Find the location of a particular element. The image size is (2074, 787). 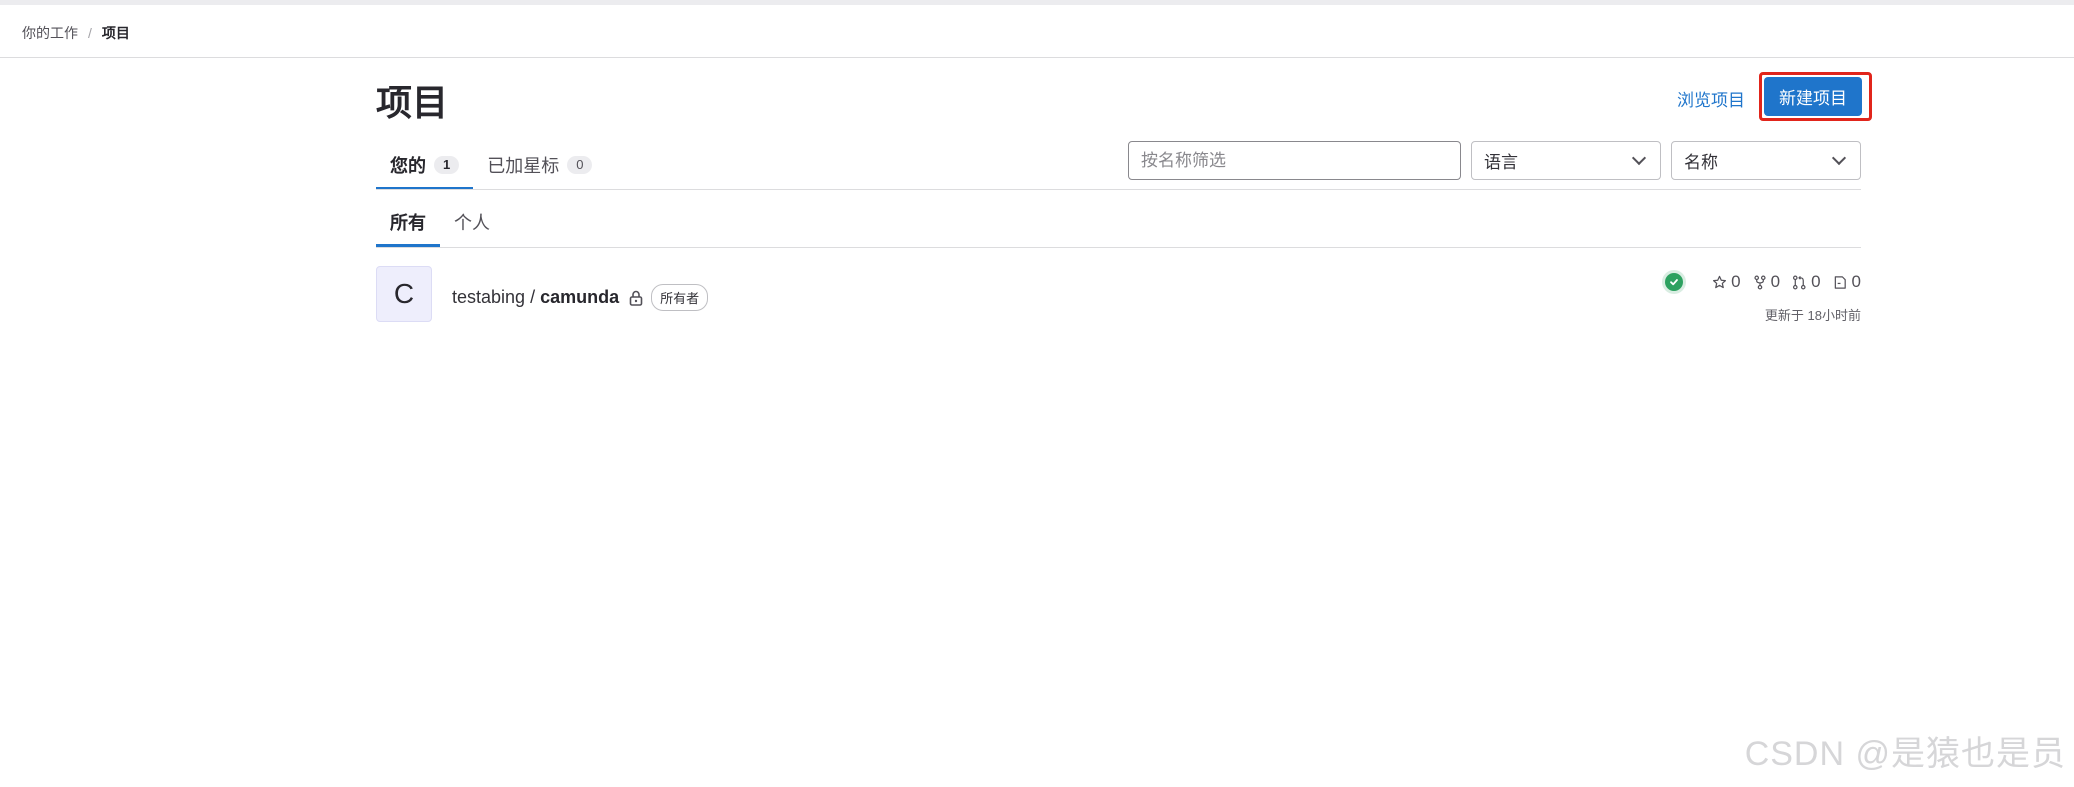

ownership-subtabs: 所有 个人 is located at coordinates (440, 223).